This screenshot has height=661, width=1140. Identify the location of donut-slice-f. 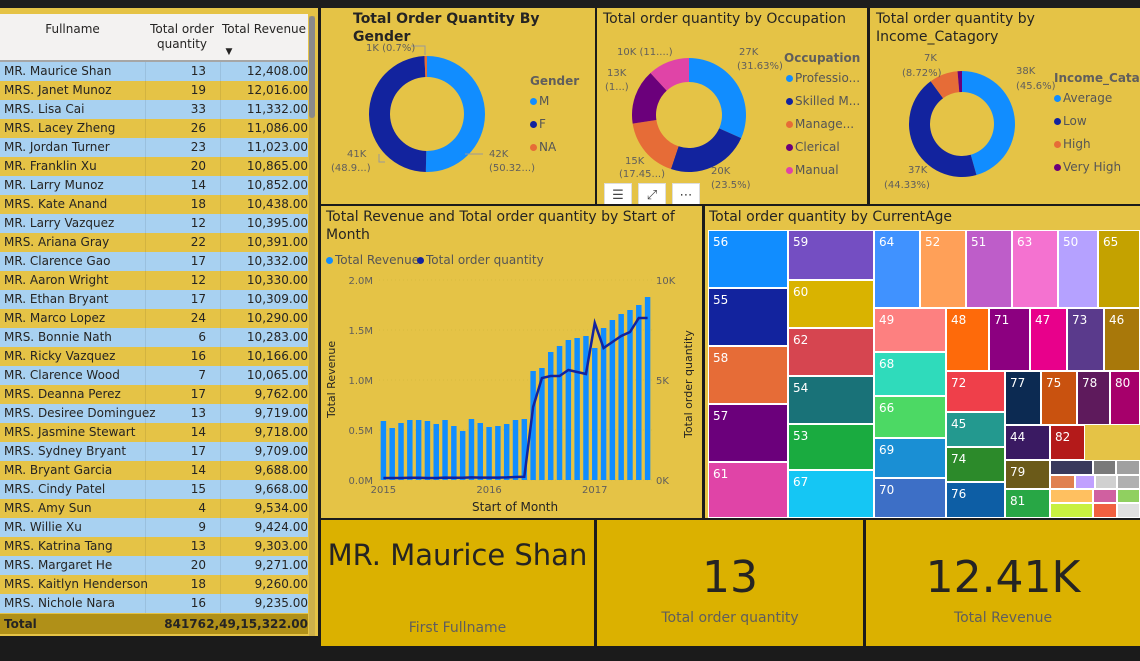
(397, 114).